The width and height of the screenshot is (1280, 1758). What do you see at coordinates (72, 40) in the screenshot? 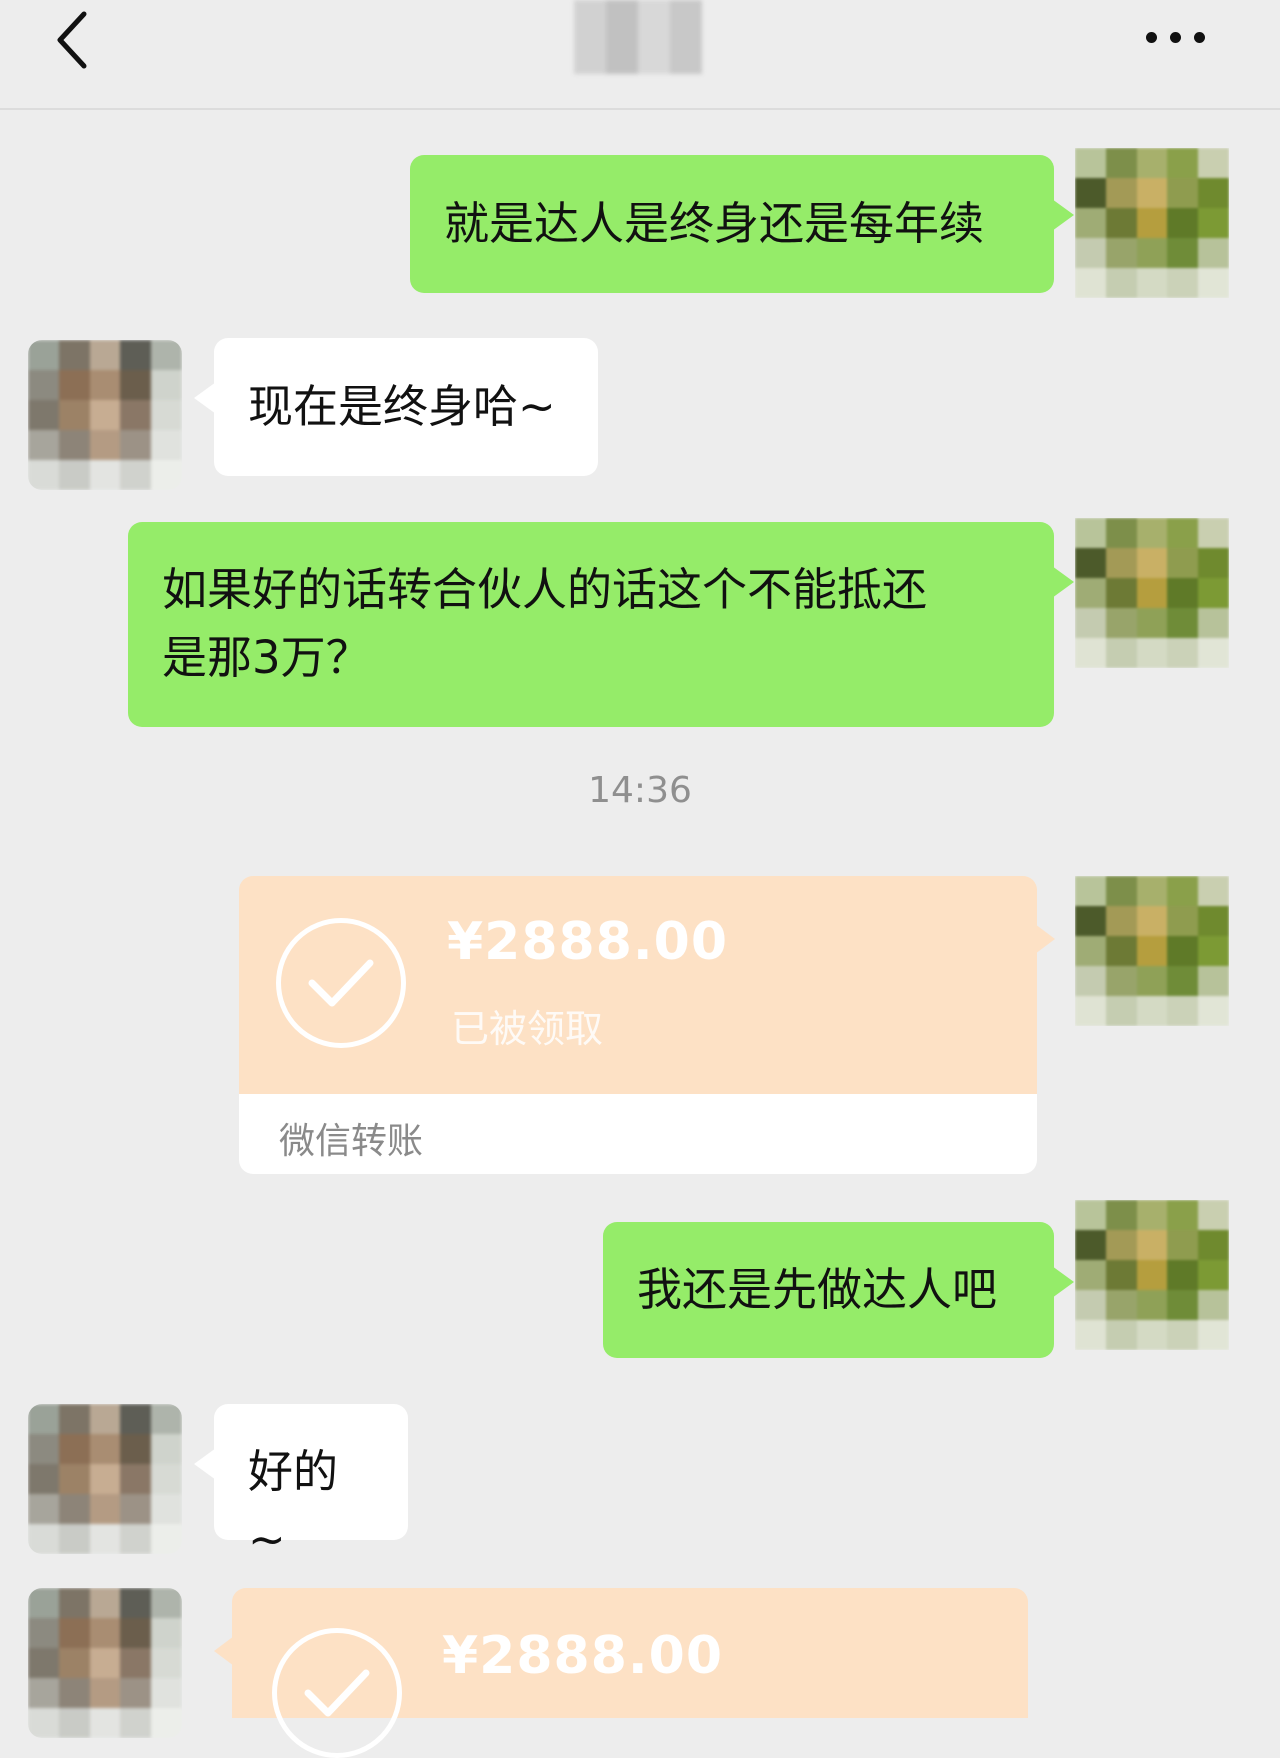
I see `chevron-left-icon` at bounding box center [72, 40].